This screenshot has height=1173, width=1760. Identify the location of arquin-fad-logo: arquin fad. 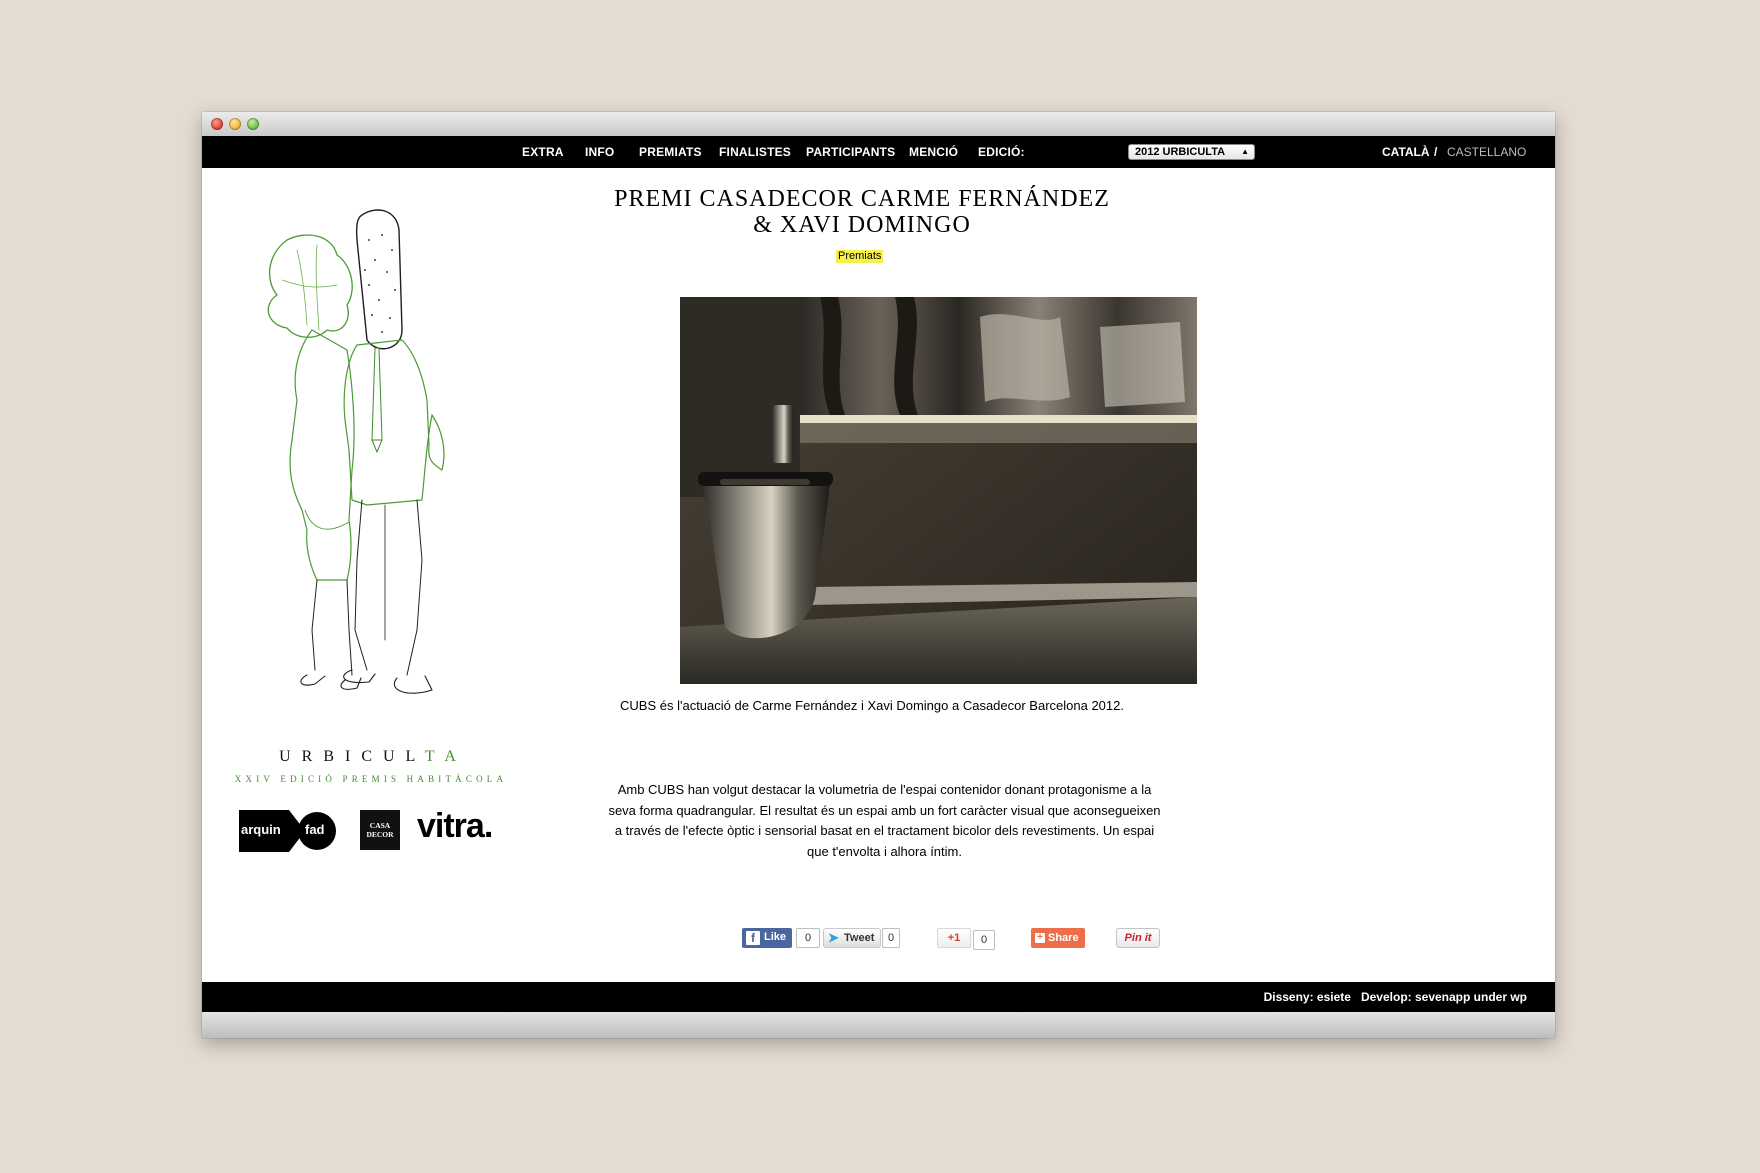
(288, 831).